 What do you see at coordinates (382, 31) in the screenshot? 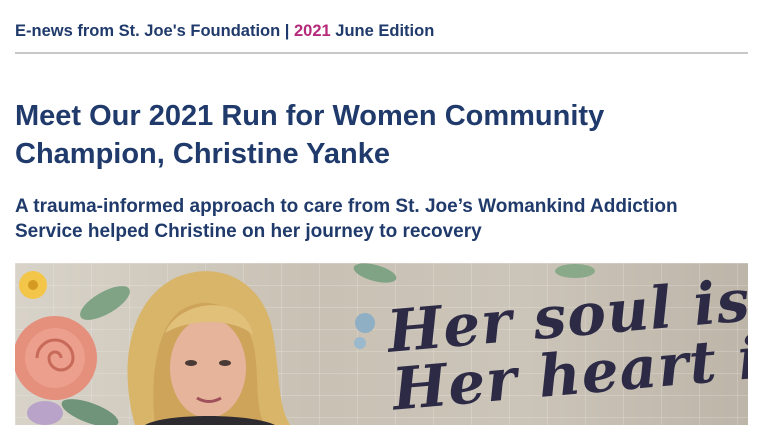
I see `header-edition: June Edition` at bounding box center [382, 31].